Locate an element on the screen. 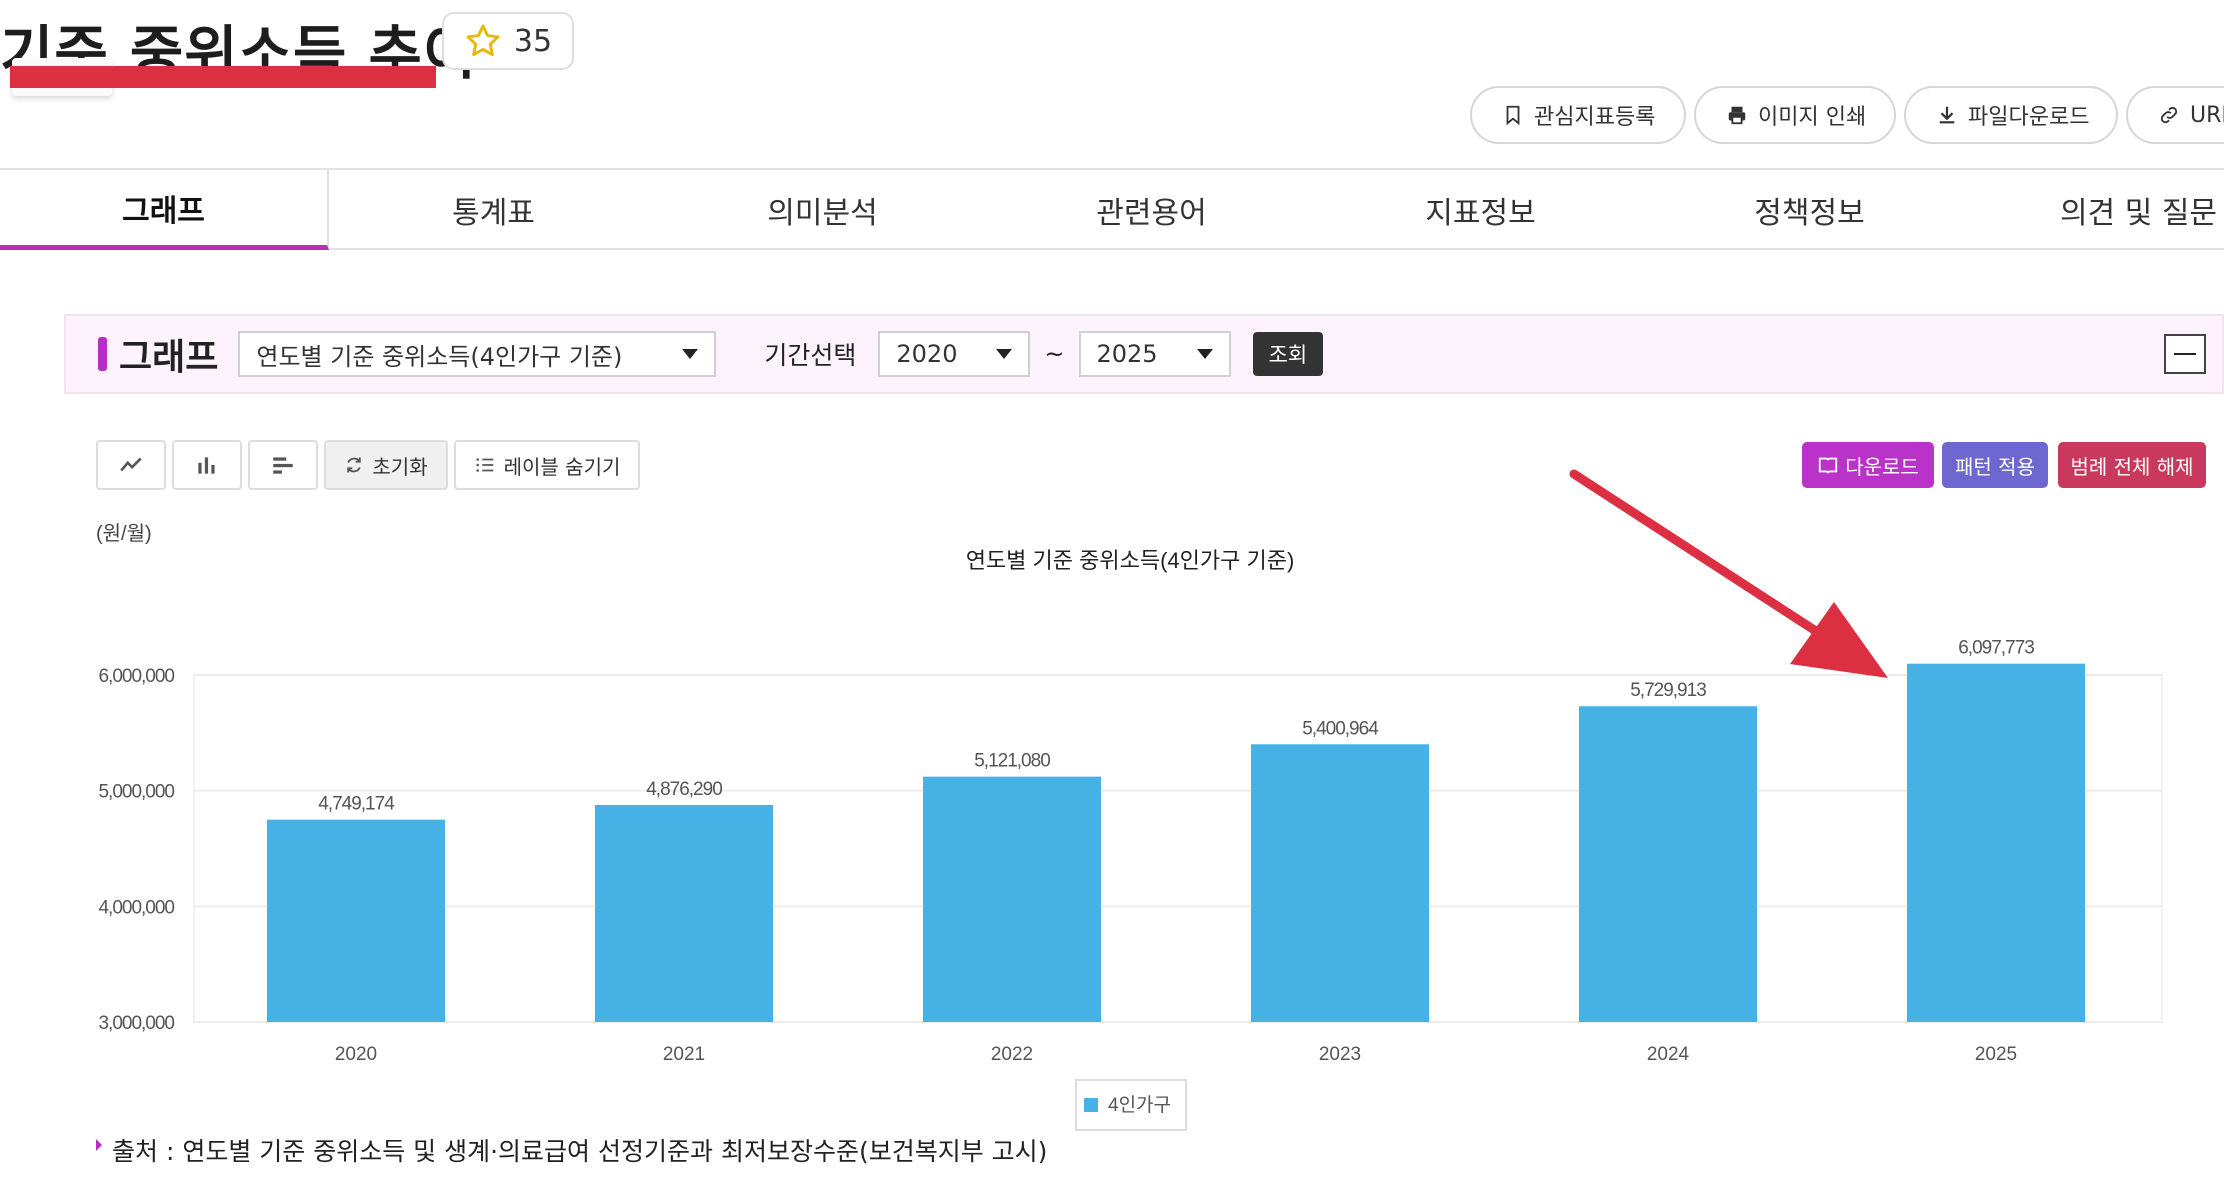  bookmark-icon is located at coordinates (1513, 115).